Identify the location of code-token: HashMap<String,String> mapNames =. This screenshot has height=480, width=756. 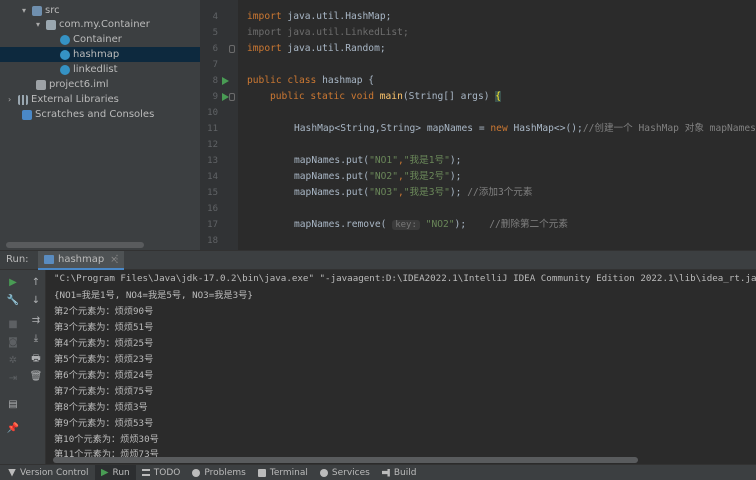
(392, 128).